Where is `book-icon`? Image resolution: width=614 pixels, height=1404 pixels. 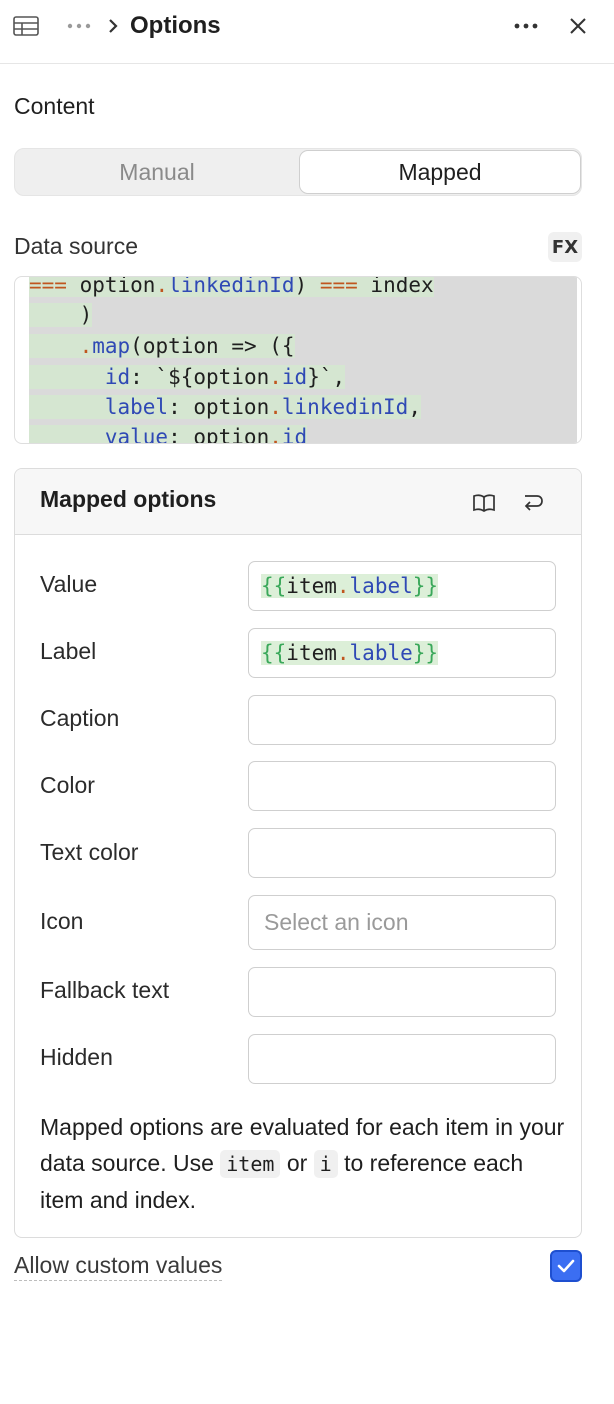 book-icon is located at coordinates (484, 503).